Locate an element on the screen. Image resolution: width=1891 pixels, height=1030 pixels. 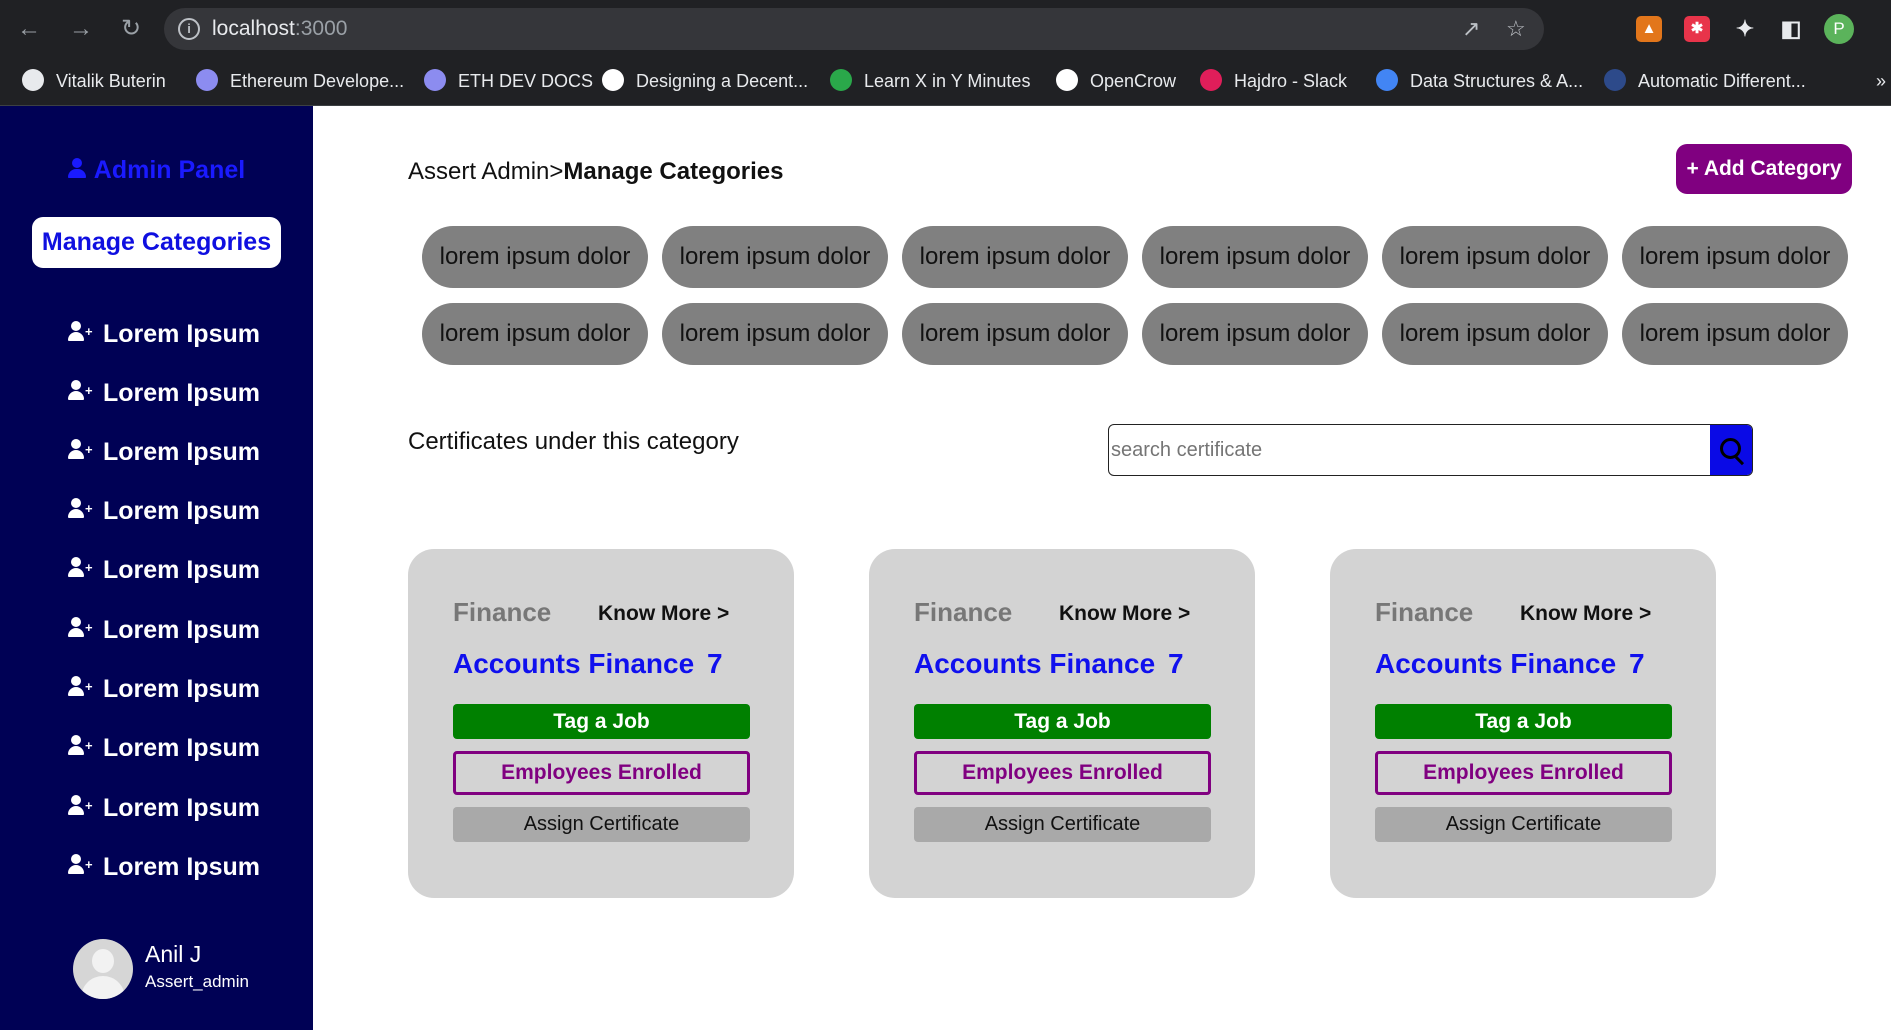
tds-icon is located at coordinates (1615, 80).